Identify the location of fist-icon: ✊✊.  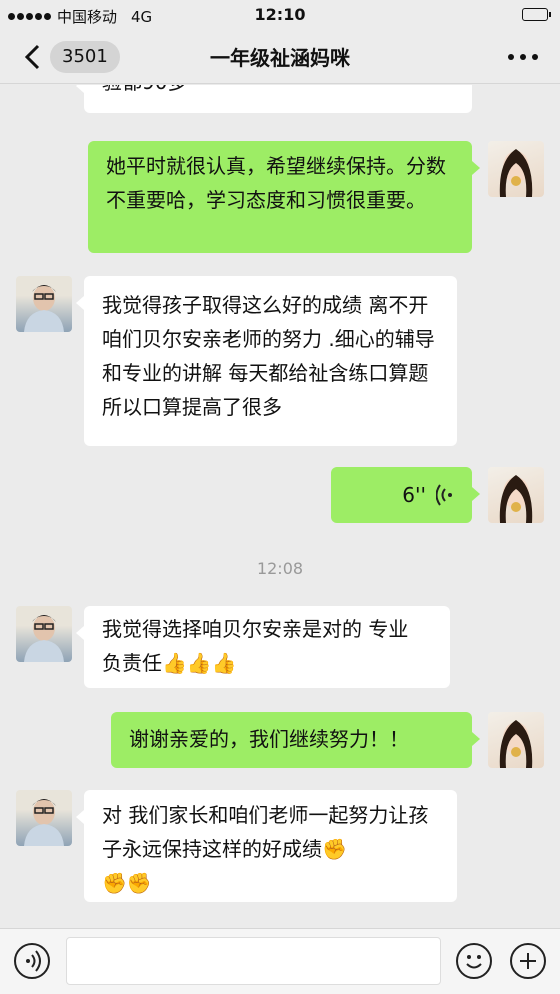
(127, 883).